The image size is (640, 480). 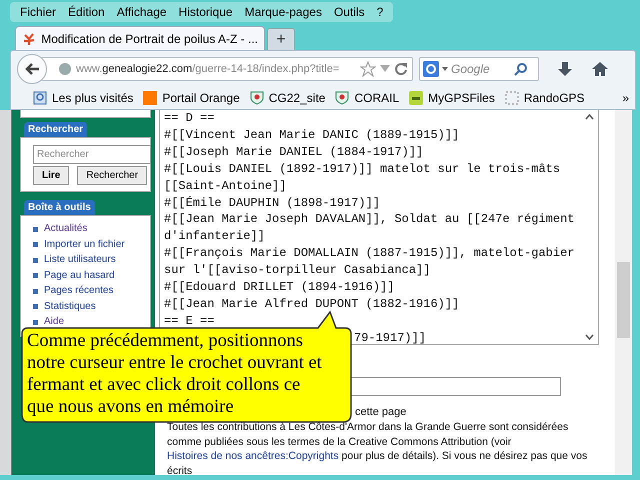 I want to click on coral-favicon-icon, so click(x=29, y=39).